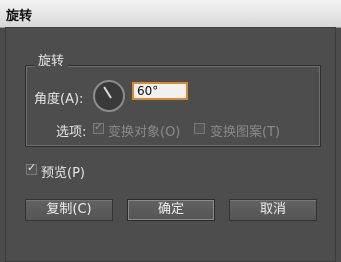 The width and height of the screenshot is (341, 262). What do you see at coordinates (160, 91) in the screenshot?
I see `angle-input` at bounding box center [160, 91].